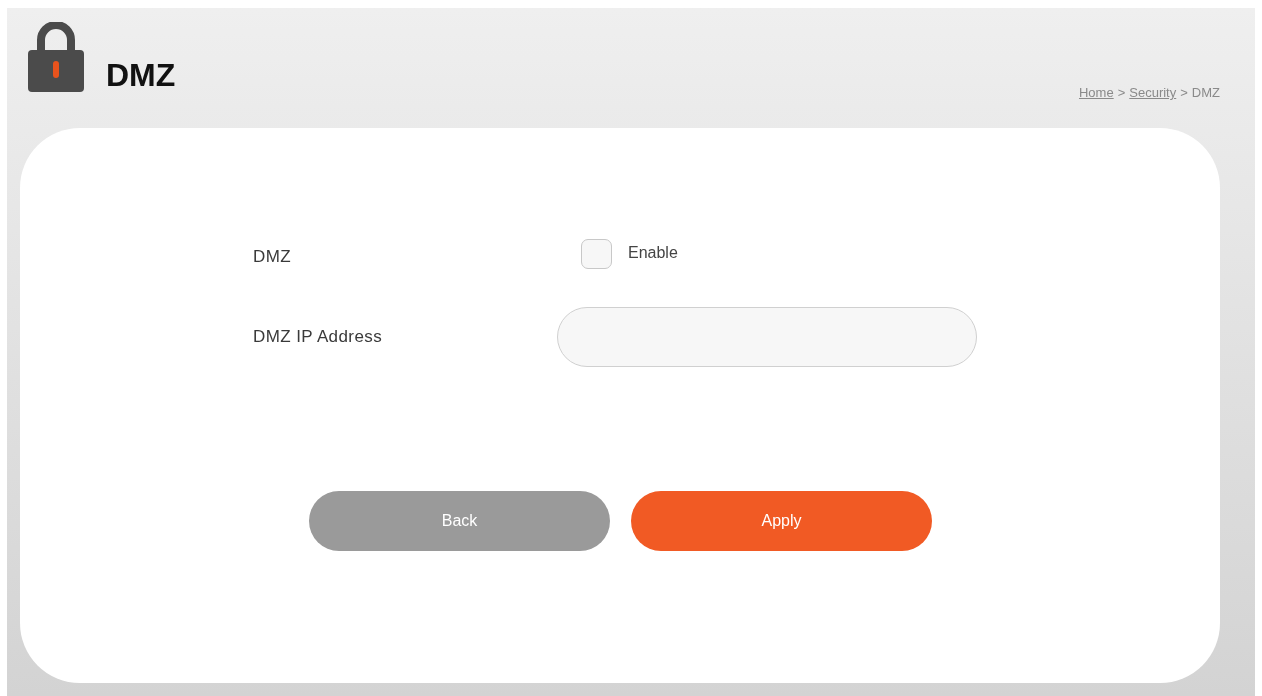 The image size is (1262, 696). Describe the element at coordinates (56, 57) in the screenshot. I see `padlock-icon` at that location.